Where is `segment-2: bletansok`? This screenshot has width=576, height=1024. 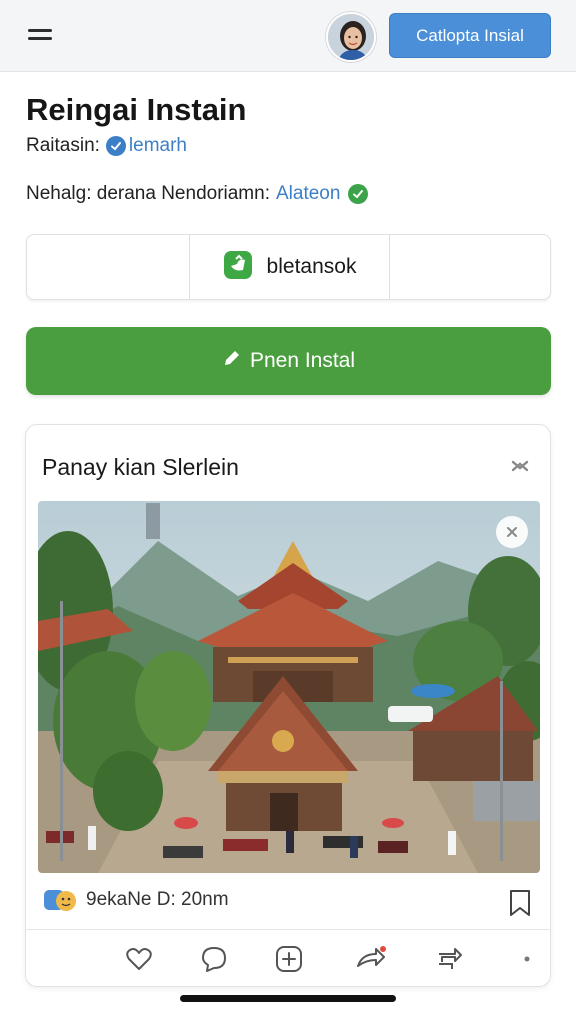
segment-2: bletansok is located at coordinates (290, 267).